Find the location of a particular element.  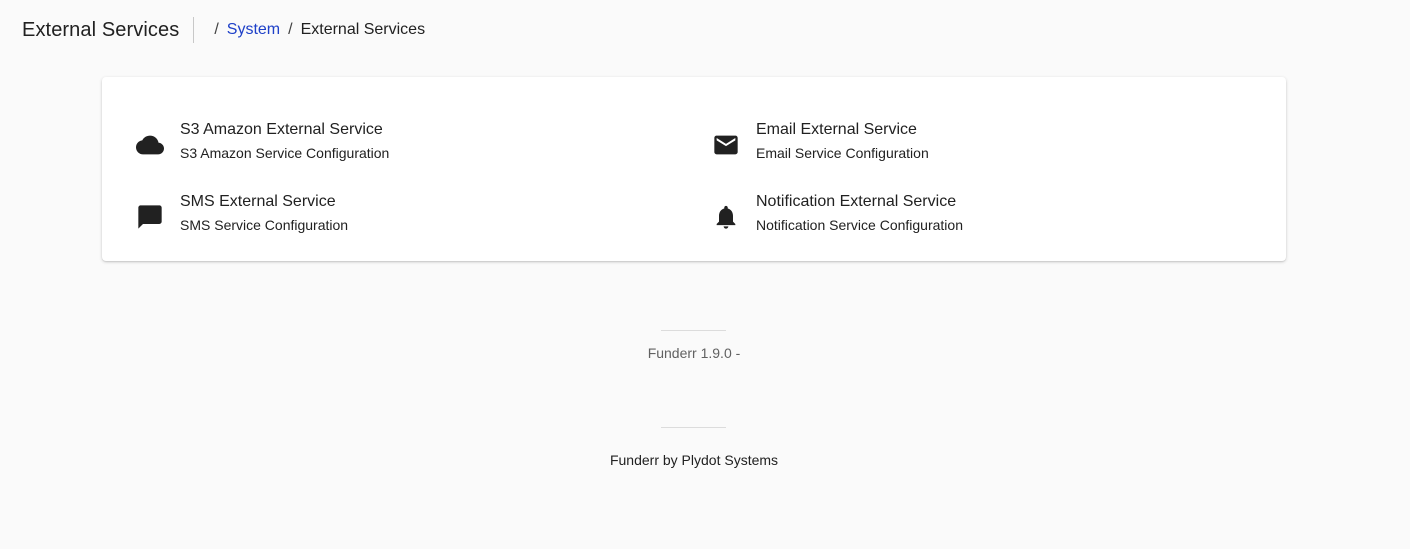

breadcrumb-current: External Services is located at coordinates (363, 29).